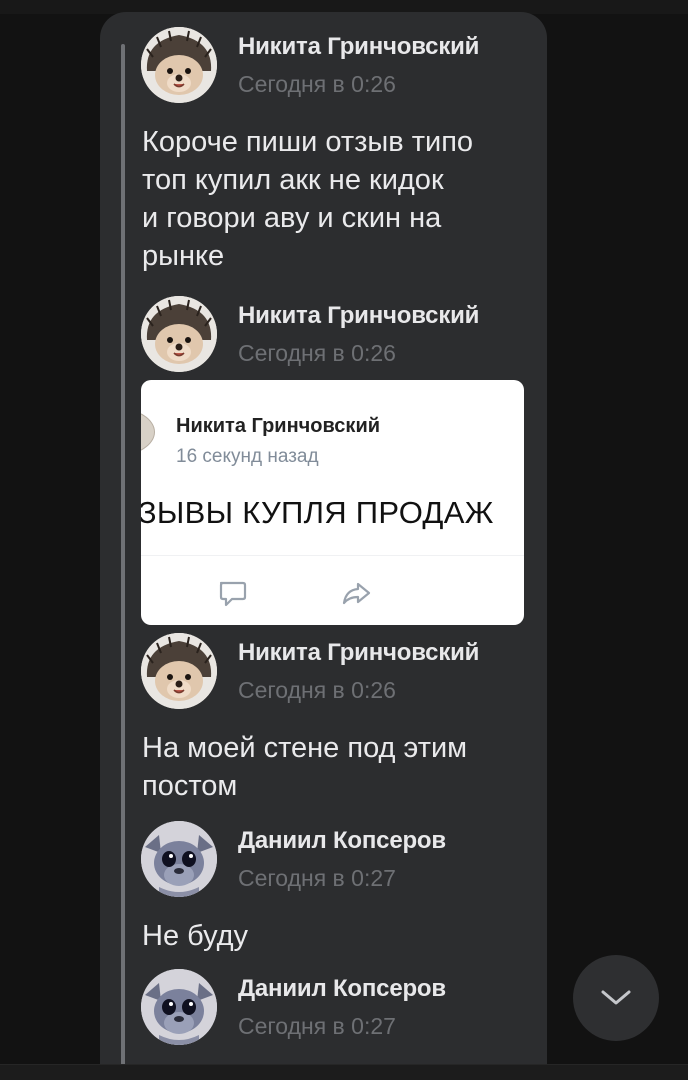  What do you see at coordinates (293, 180) in the screenshot?
I see `message-line: топ купил акк не кидок` at bounding box center [293, 180].